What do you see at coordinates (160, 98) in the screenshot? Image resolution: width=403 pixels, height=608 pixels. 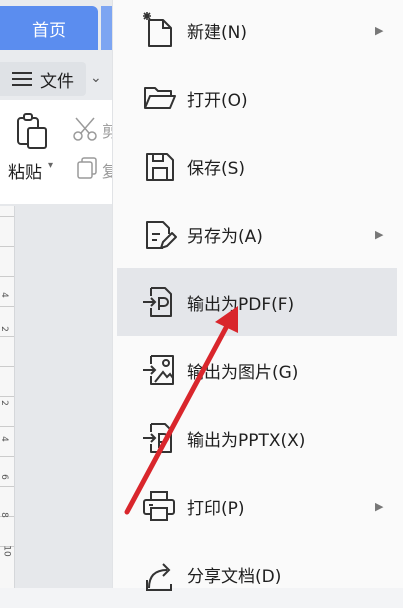 I see `folder-open-icon` at bounding box center [160, 98].